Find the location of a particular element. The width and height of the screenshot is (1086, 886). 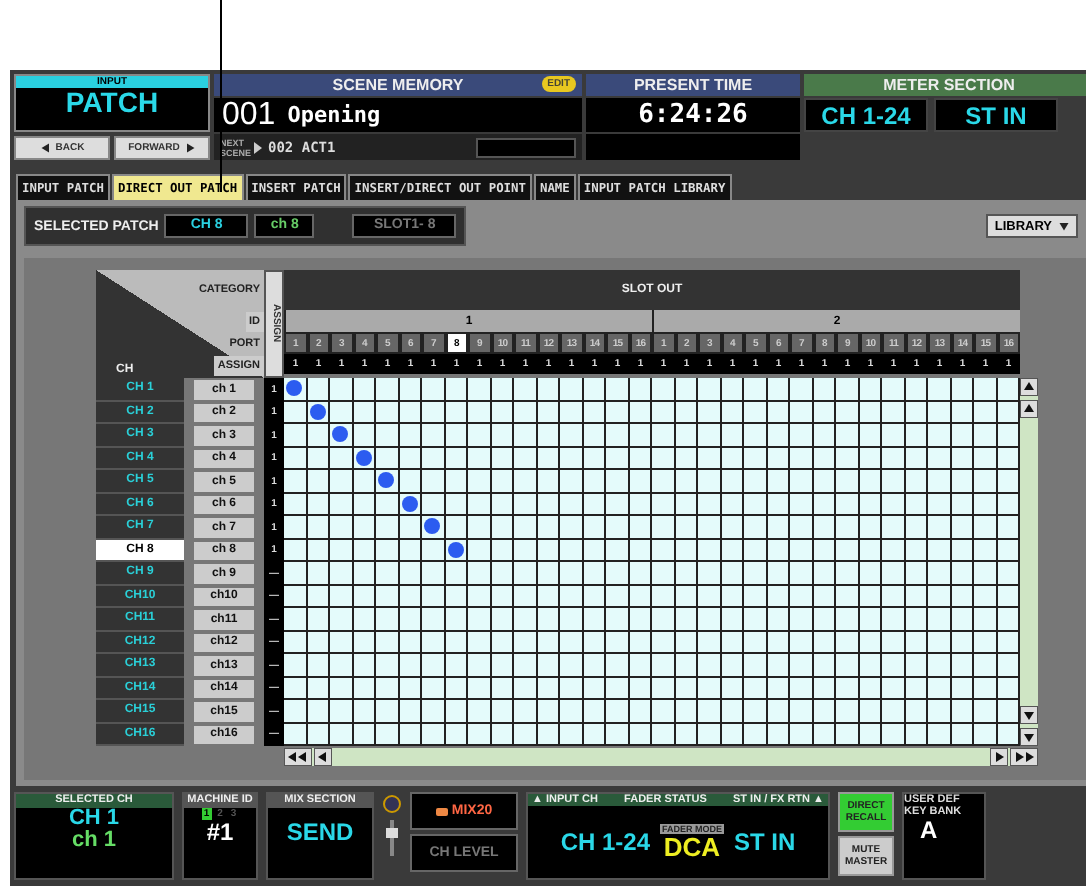

vertical-scrollbar is located at coordinates (1029, 562).